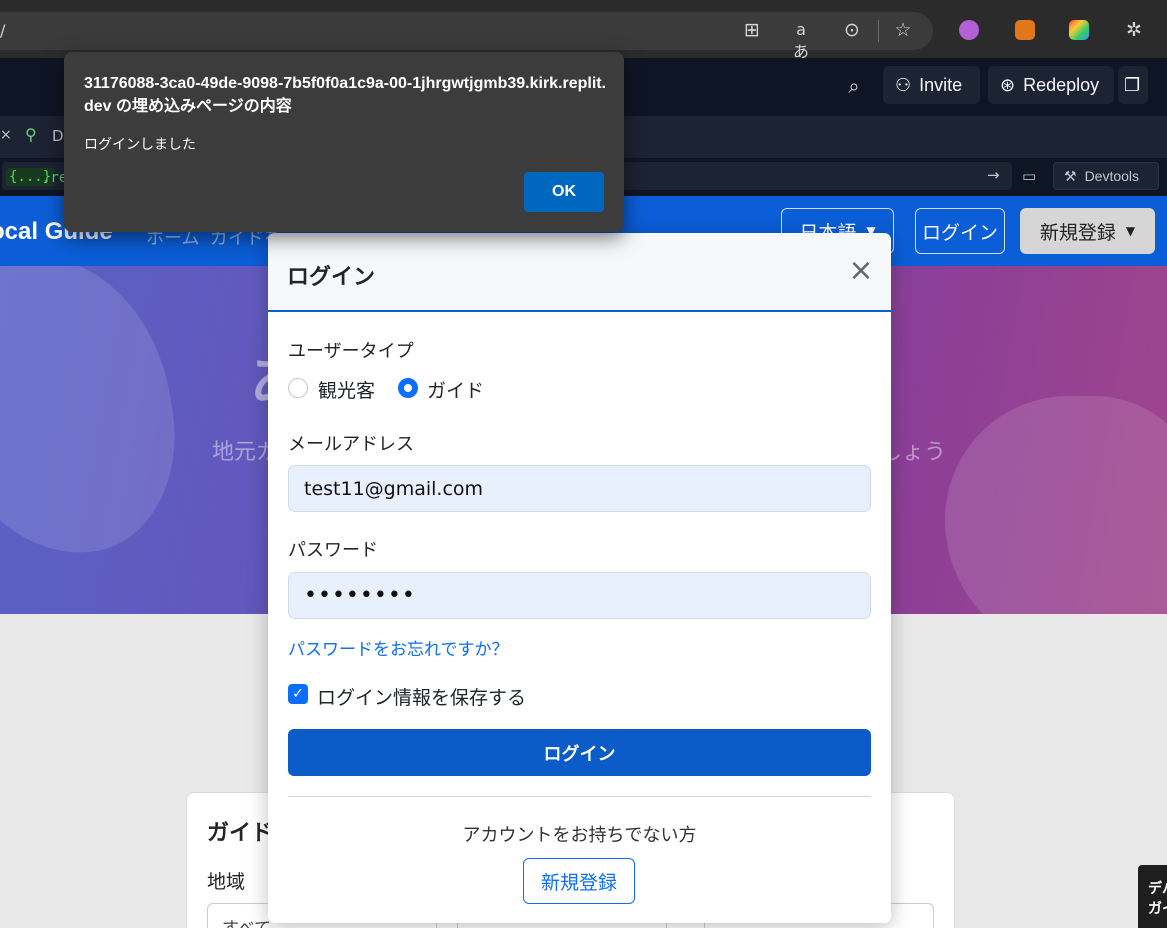 This screenshot has height=928, width=1167. Describe the element at coordinates (1079, 30) in the screenshot. I see `color-extension-icon` at that location.